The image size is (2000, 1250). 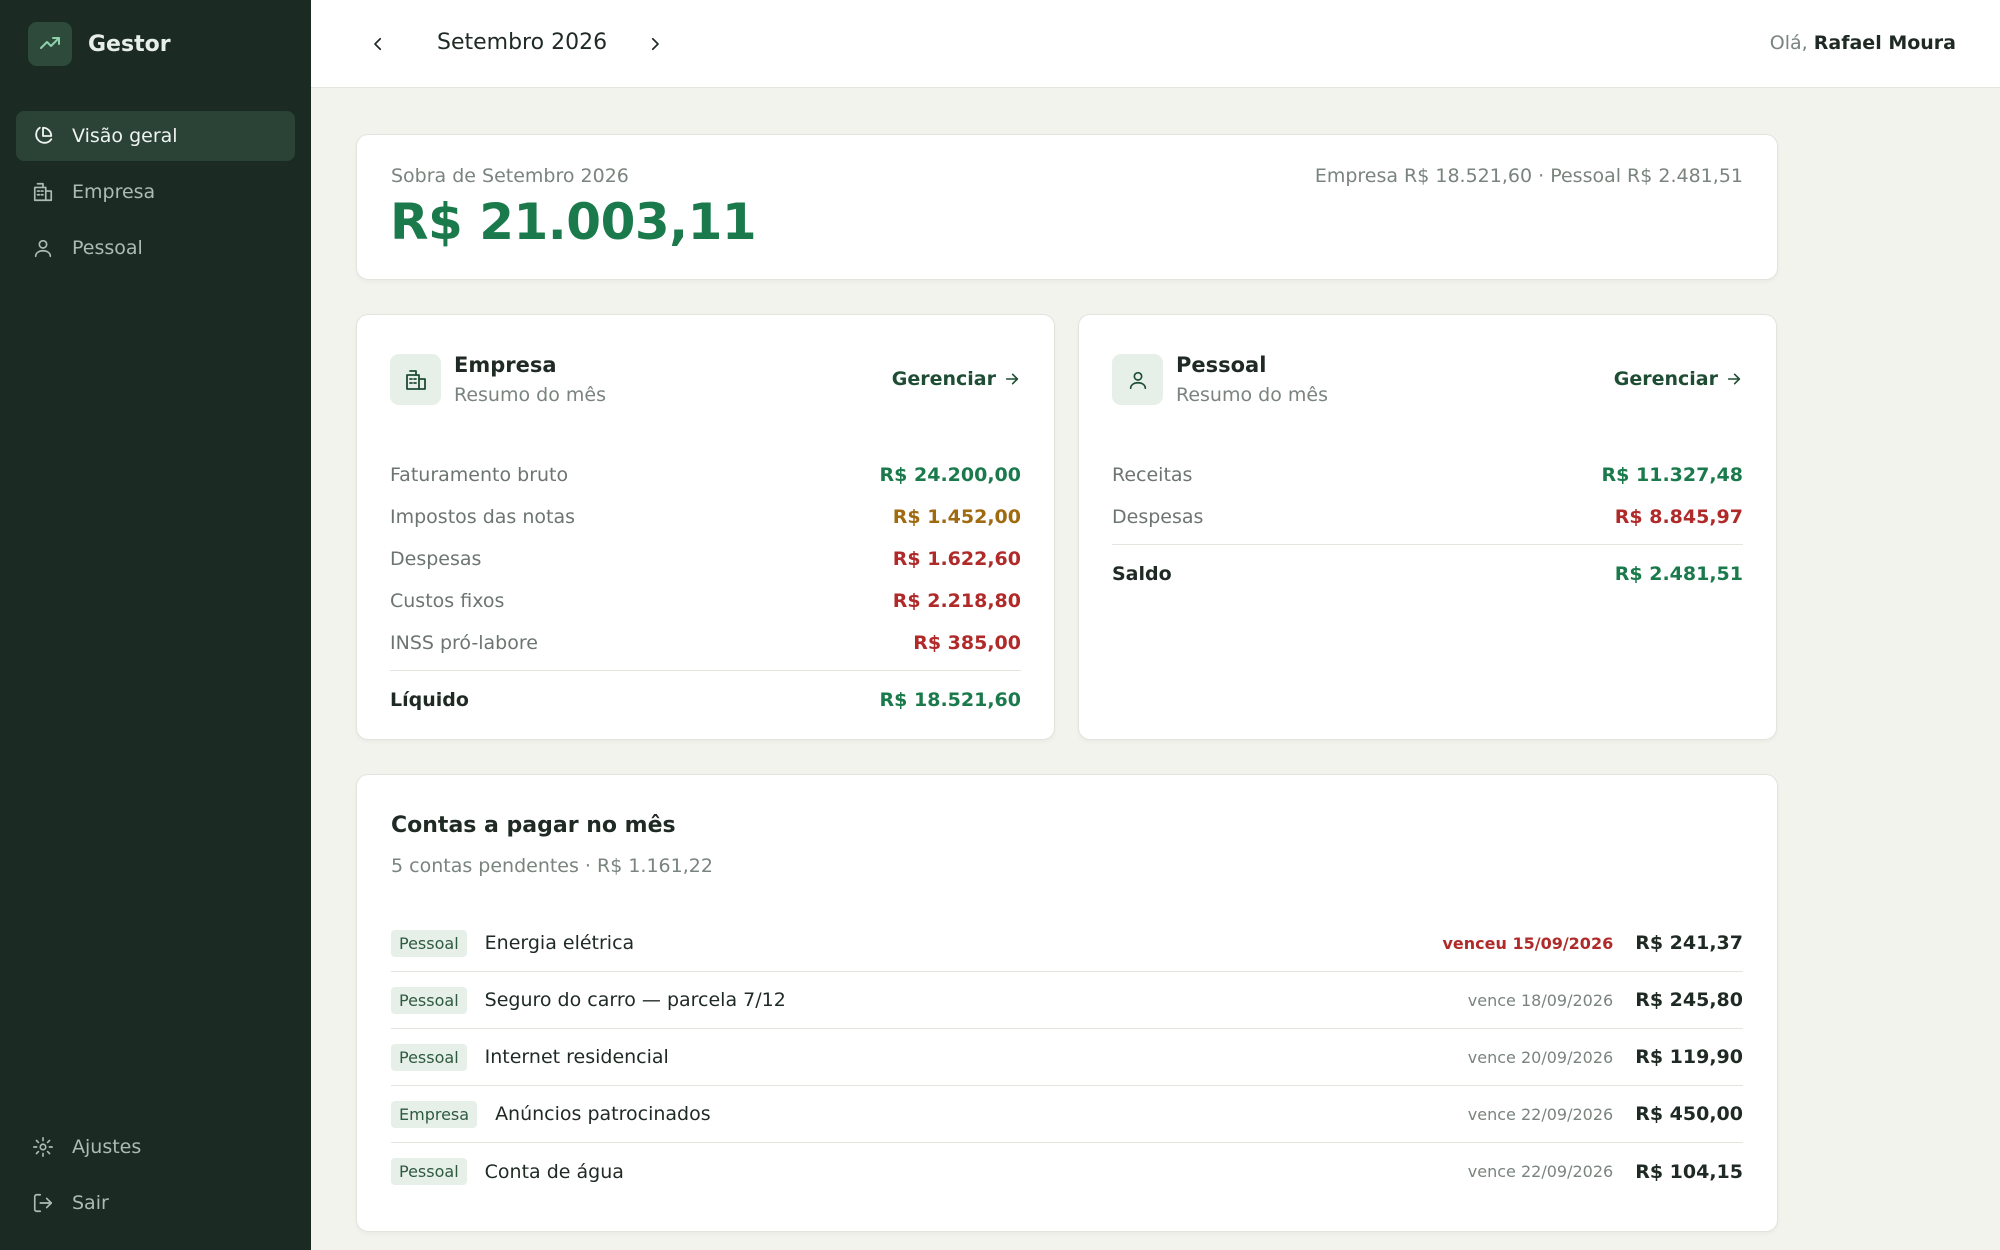 I want to click on row-value: R$ 24.200,00, so click(x=950, y=475).